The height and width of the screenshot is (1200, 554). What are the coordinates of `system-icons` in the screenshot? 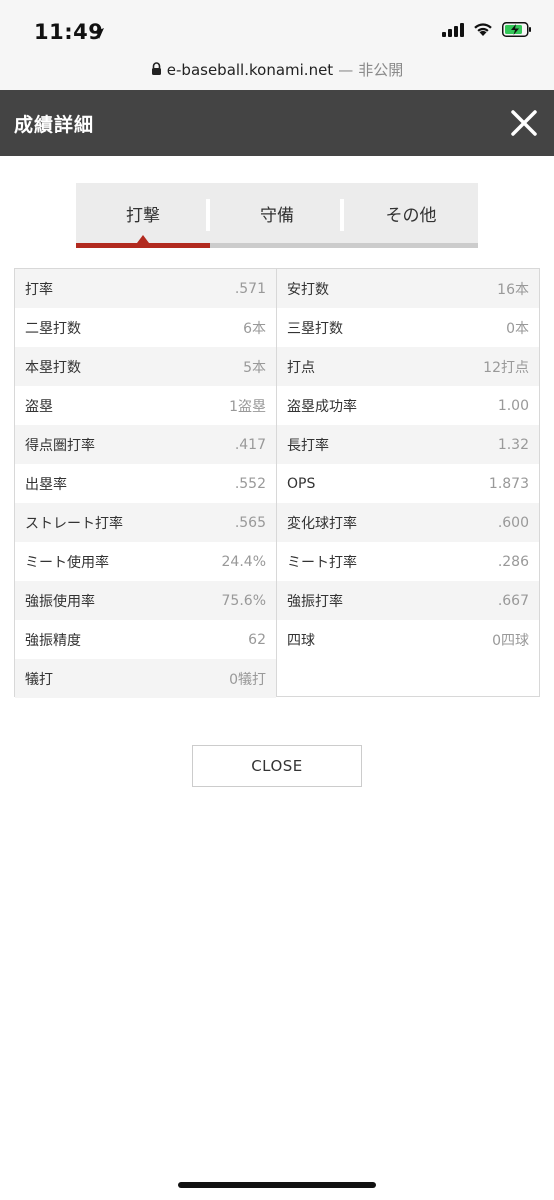 It's located at (487, 31).